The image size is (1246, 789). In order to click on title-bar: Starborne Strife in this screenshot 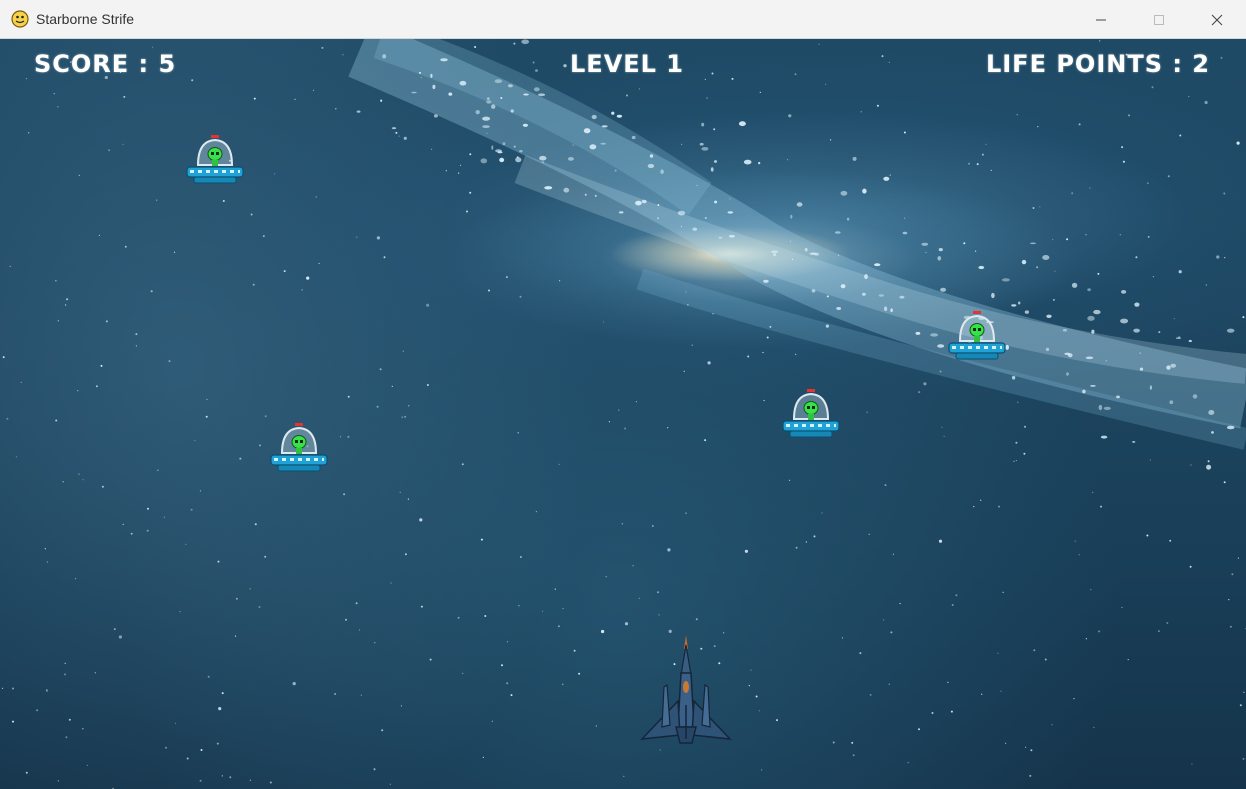, I will do `click(623, 19)`.